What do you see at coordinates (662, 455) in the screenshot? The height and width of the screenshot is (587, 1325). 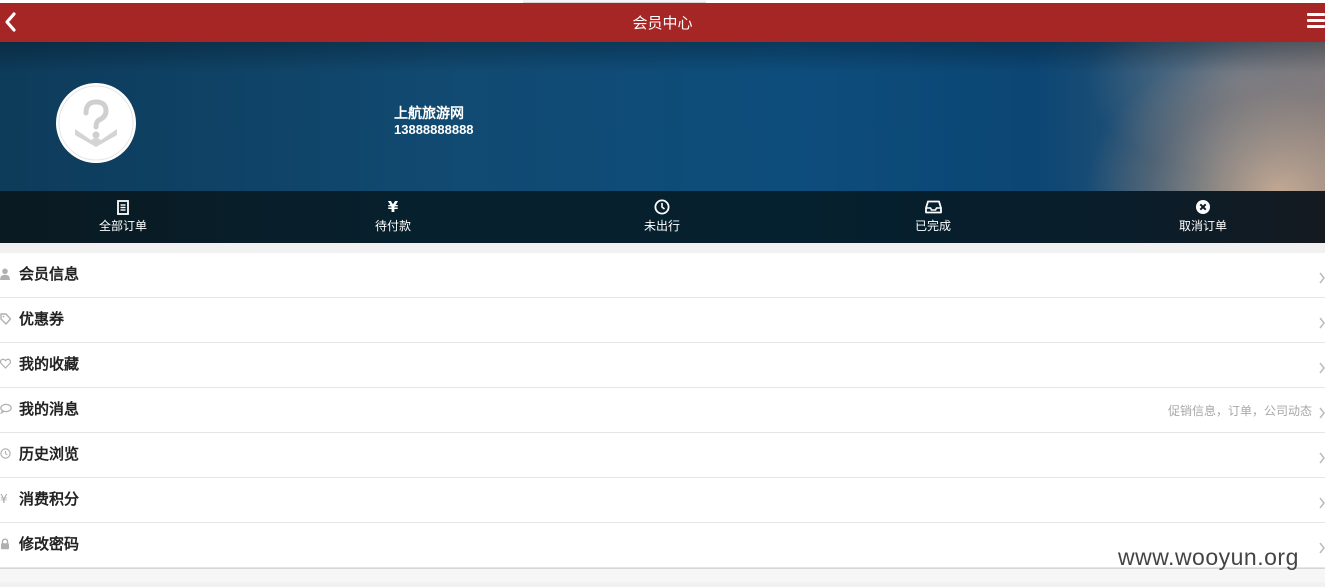 I see `menu-item-history: 历史浏览` at bounding box center [662, 455].